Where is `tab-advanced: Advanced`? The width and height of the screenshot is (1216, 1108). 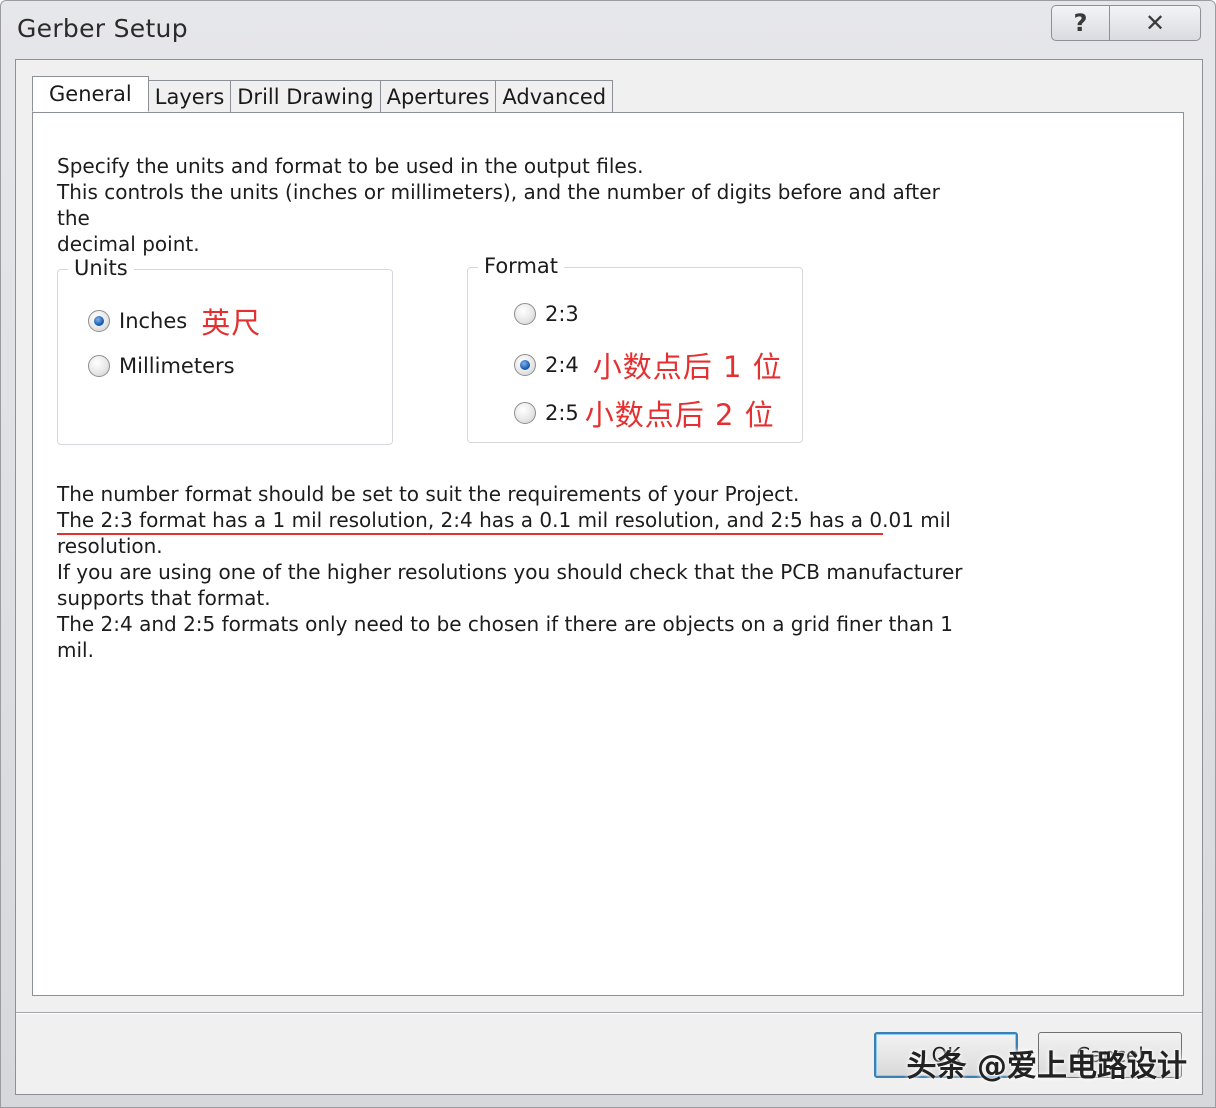 tab-advanced: Advanced is located at coordinates (554, 96).